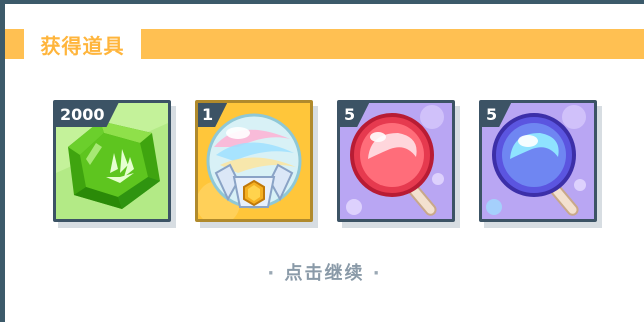 This screenshot has height=322, width=644. I want to click on item-frame: 2000, so click(112, 161).